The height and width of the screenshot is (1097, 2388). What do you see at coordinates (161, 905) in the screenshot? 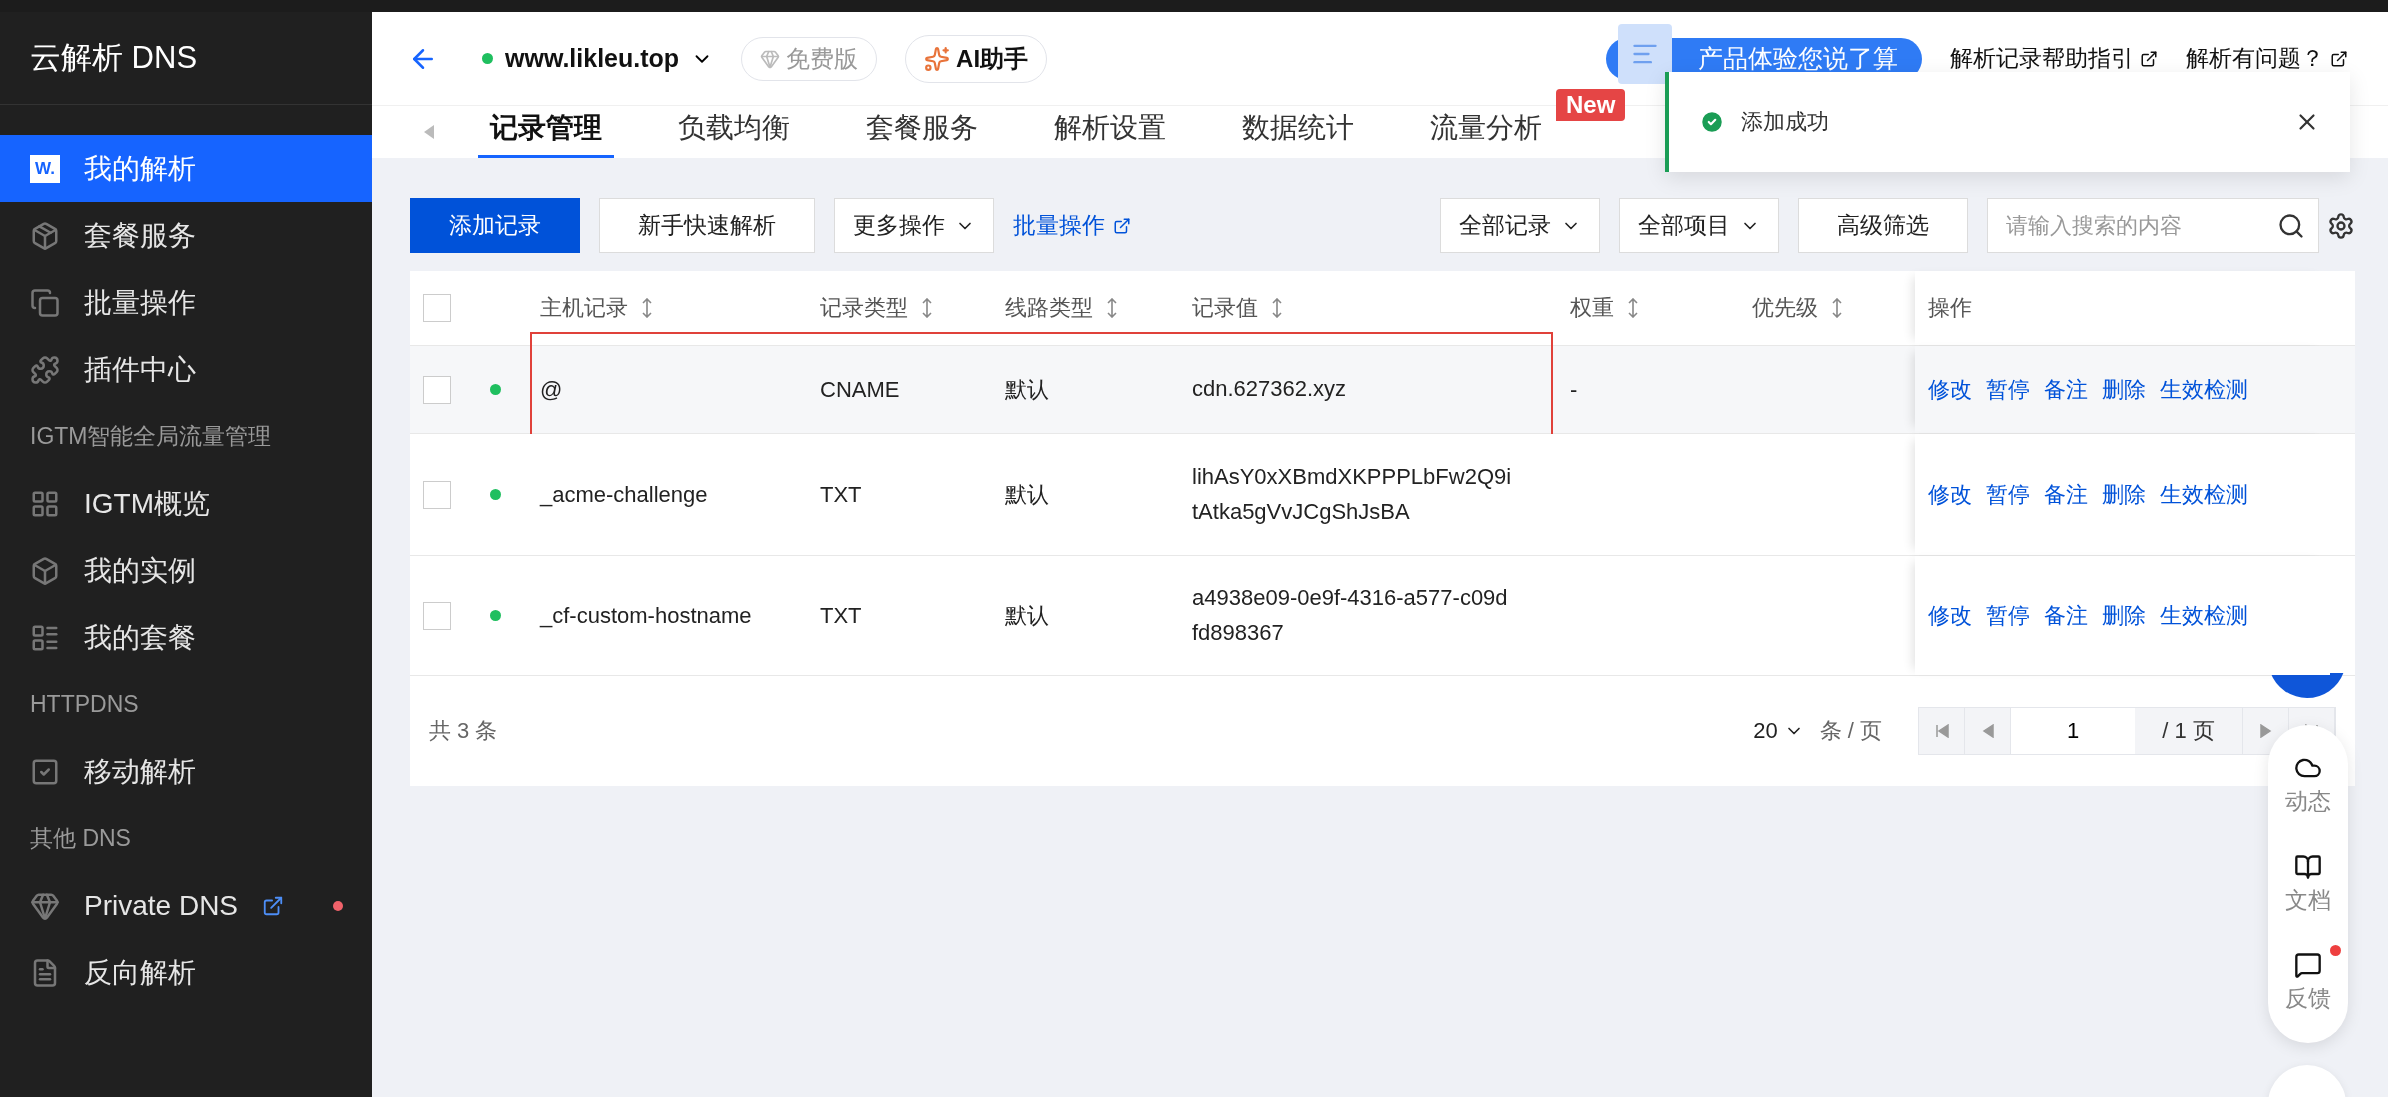
I see `sidebar-item-label: Private DNS` at bounding box center [161, 905].